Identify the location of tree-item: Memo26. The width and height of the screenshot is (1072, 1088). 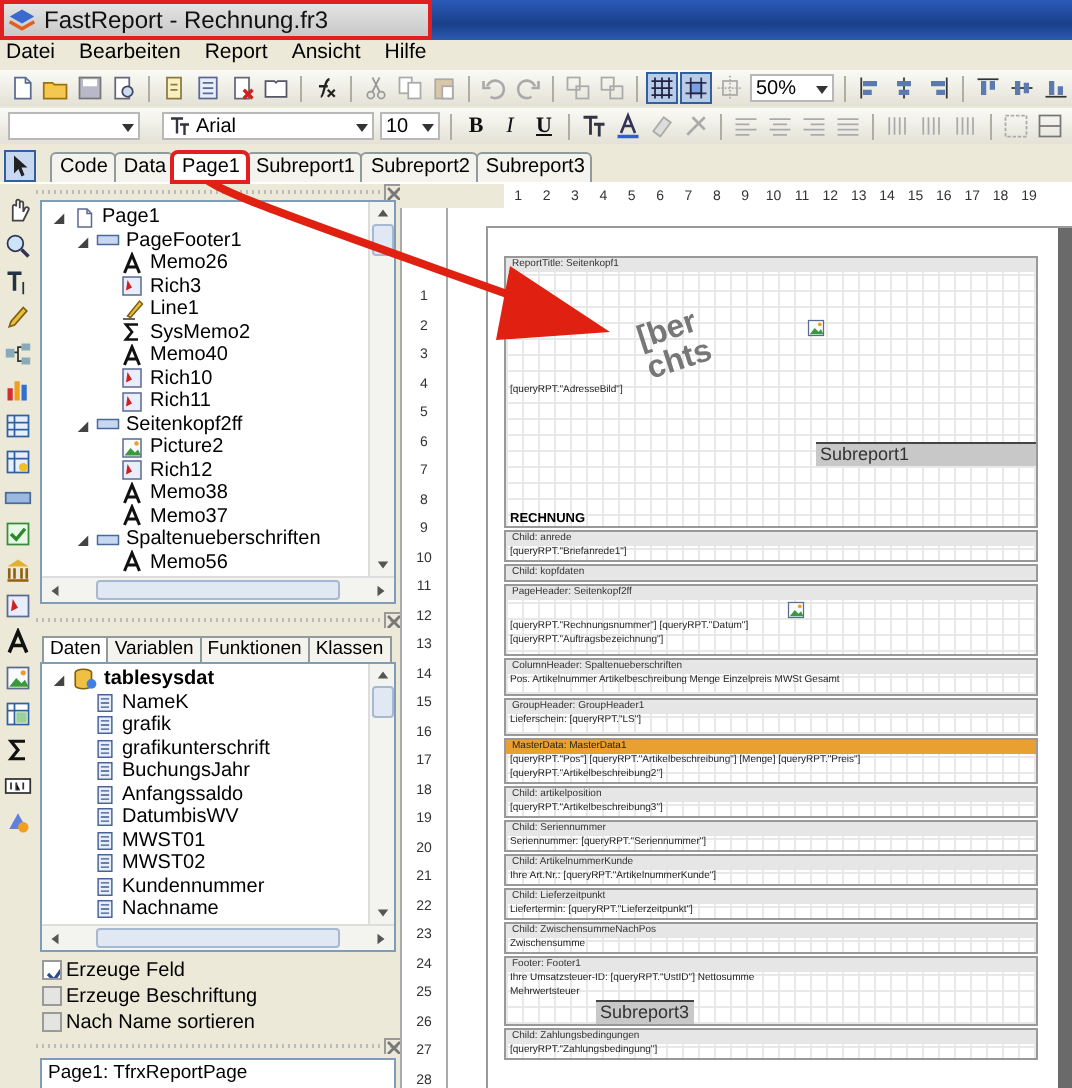
(189, 263).